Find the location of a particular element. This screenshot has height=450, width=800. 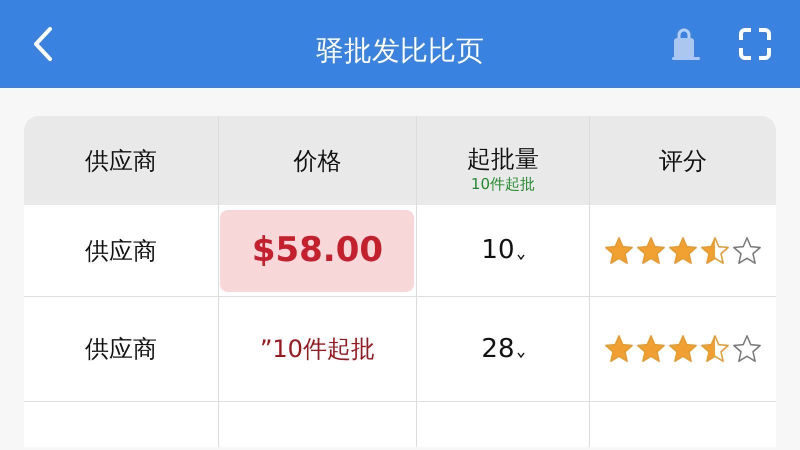

column-label: 起批量 is located at coordinates (502, 159).